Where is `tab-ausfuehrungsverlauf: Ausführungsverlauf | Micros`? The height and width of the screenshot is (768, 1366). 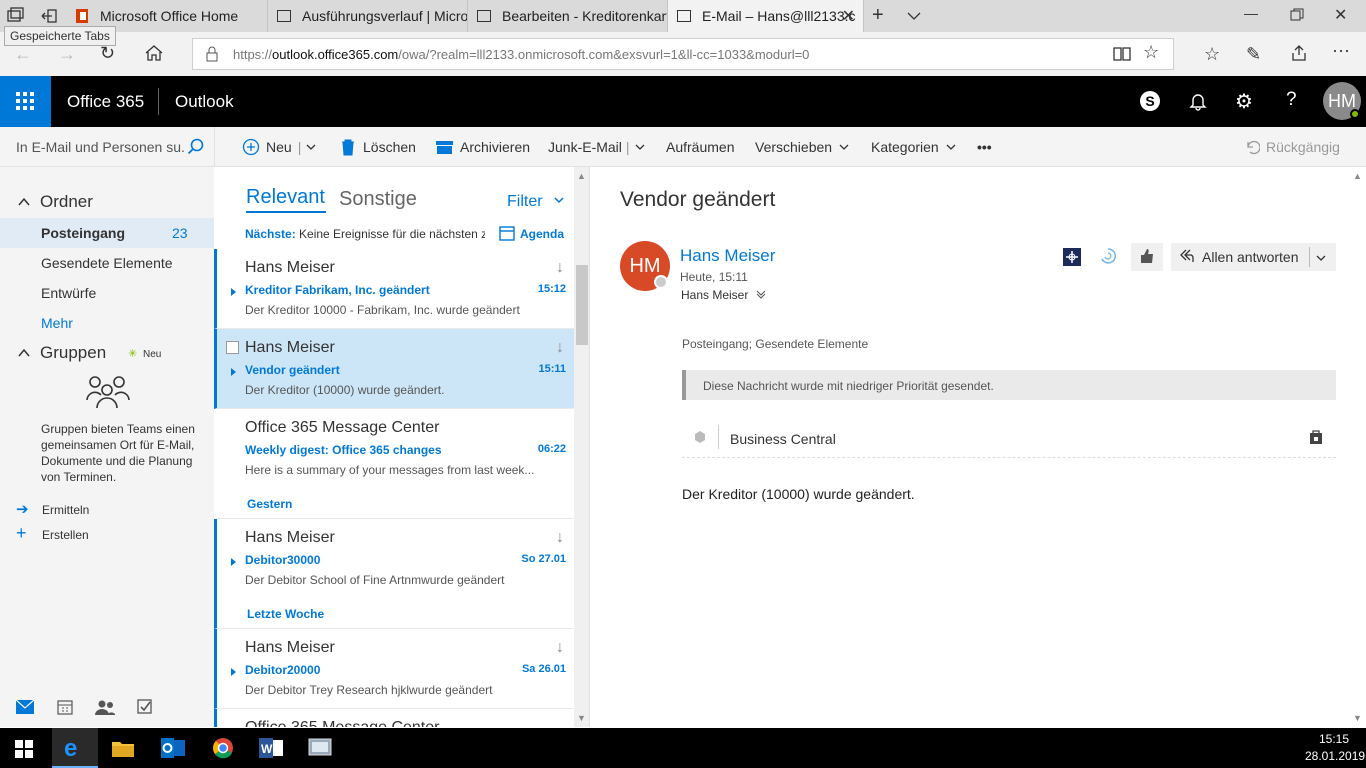 tab-ausfuehrungsverlauf: Ausführungsverlauf | Micros is located at coordinates (368, 16).